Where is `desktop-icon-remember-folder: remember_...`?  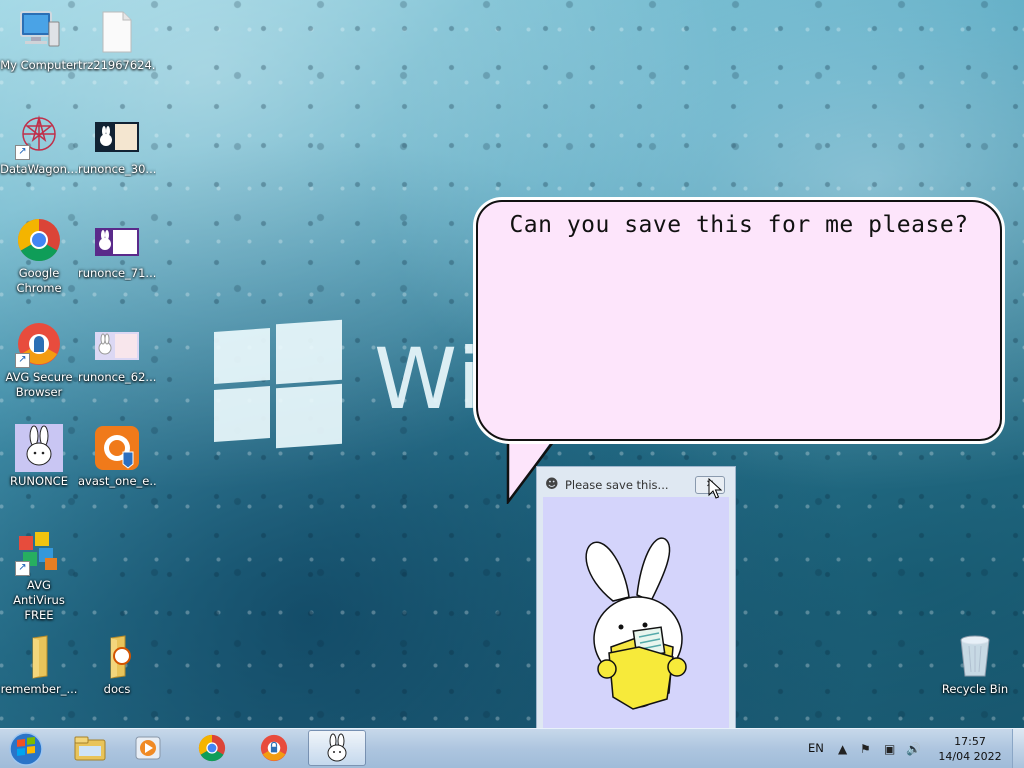 desktop-icon-remember-folder: remember_... is located at coordinates (39, 664).